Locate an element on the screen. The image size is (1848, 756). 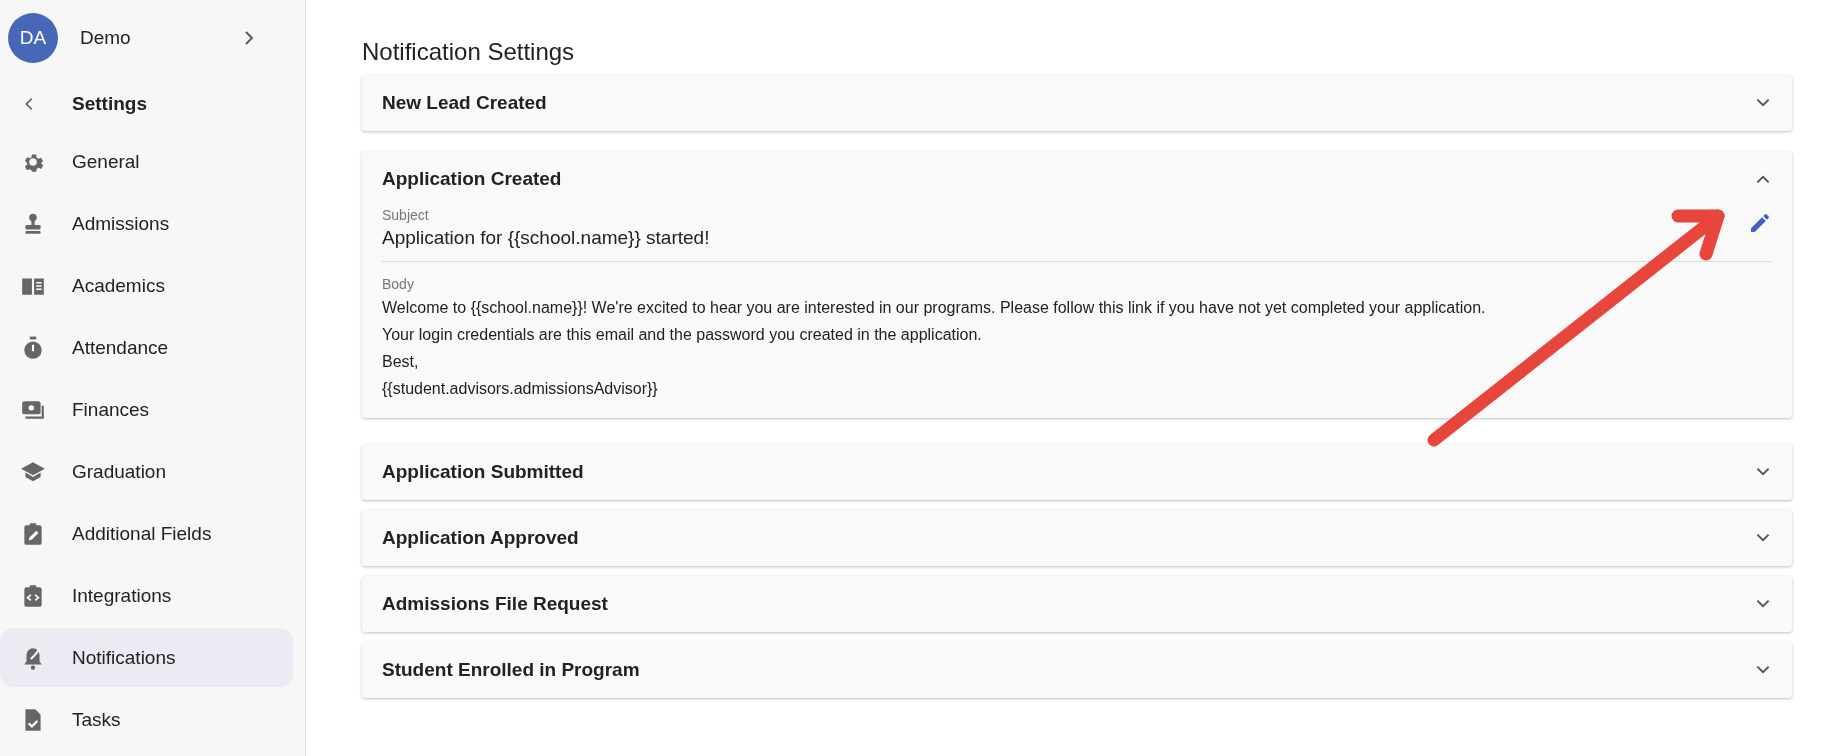
sidebar-item: Integrations is located at coordinates (146, 595).